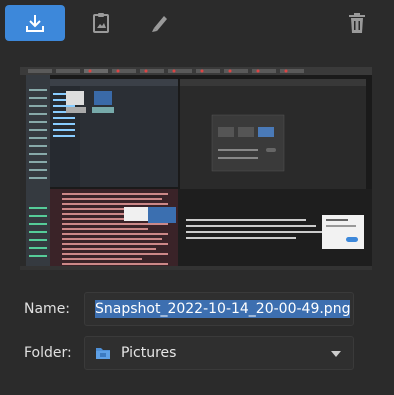  Describe the element at coordinates (47, 309) in the screenshot. I see `name-label: Name:` at that location.